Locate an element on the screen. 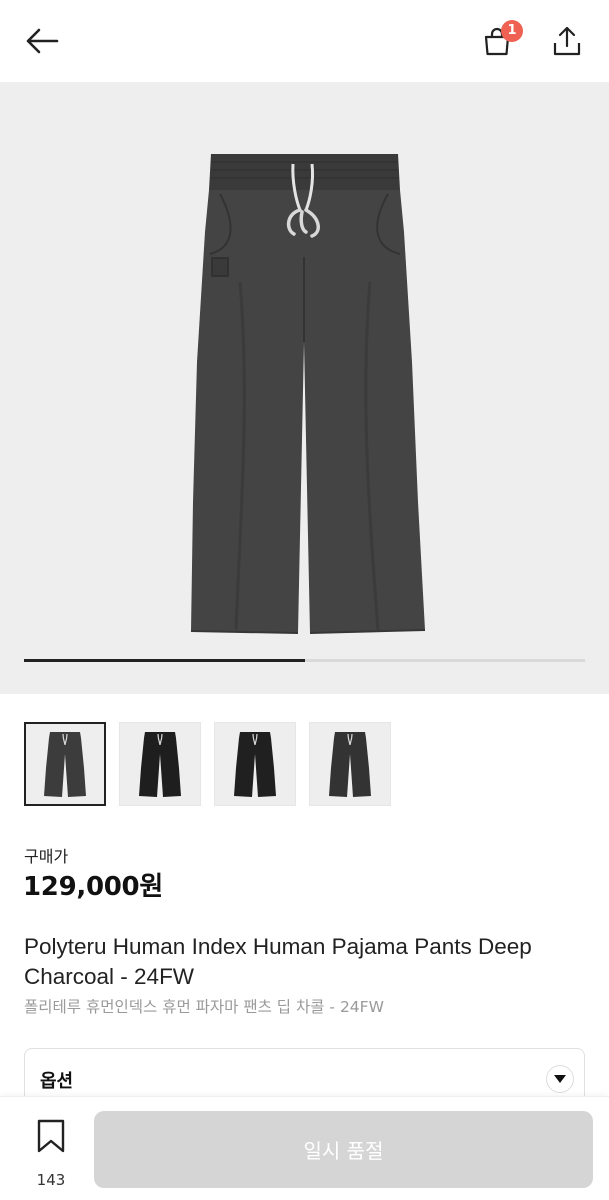  caret-down-icon is located at coordinates (560, 1079).